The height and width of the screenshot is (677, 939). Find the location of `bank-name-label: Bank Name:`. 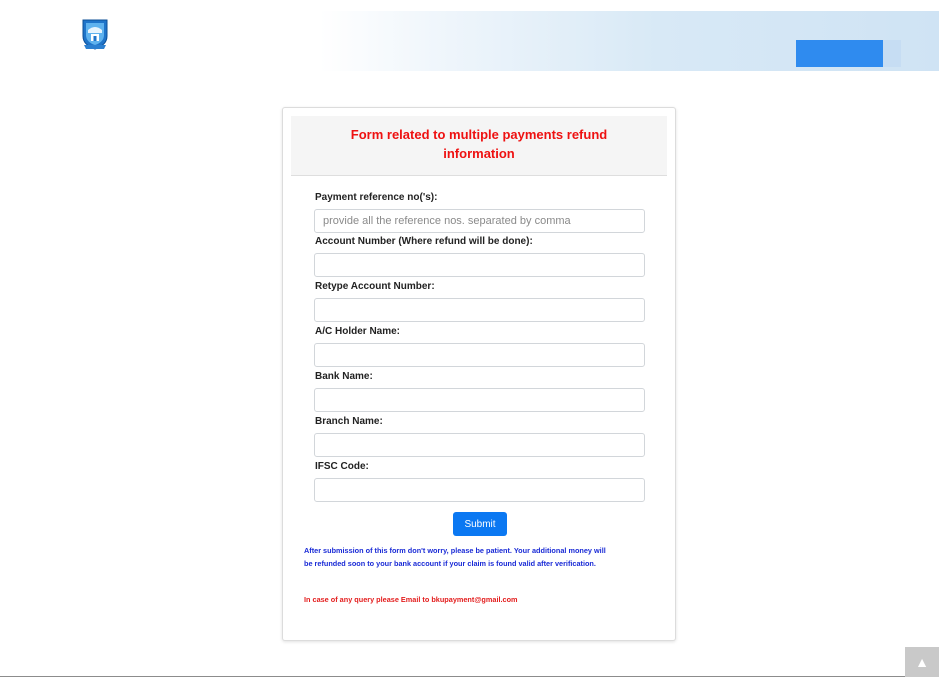

bank-name-label: Bank Name: is located at coordinates (344, 376).